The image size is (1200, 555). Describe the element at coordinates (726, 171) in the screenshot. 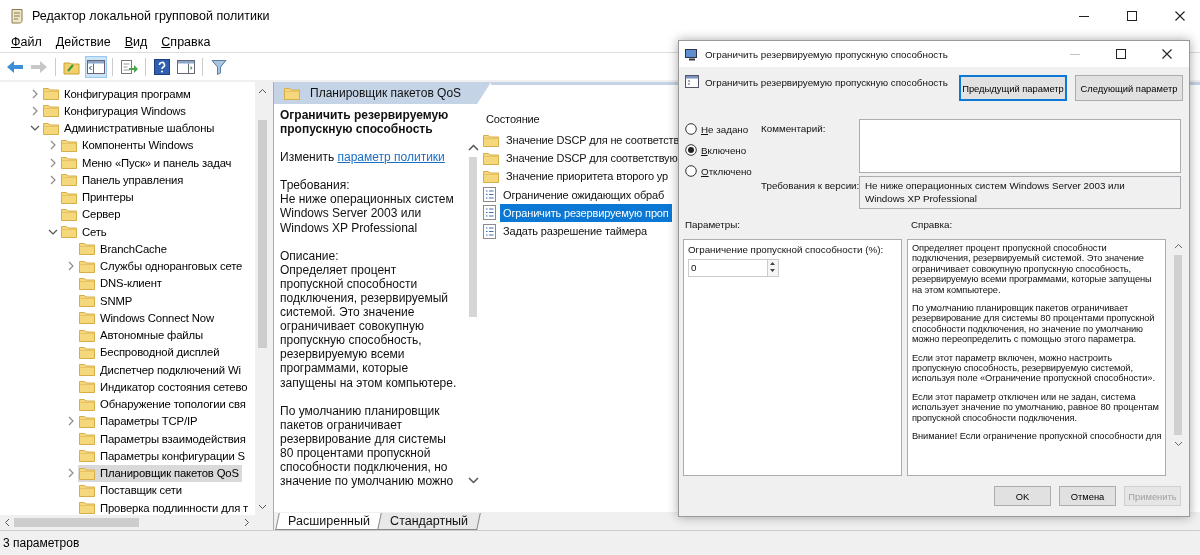

I see `radio-label: Отключено` at that location.